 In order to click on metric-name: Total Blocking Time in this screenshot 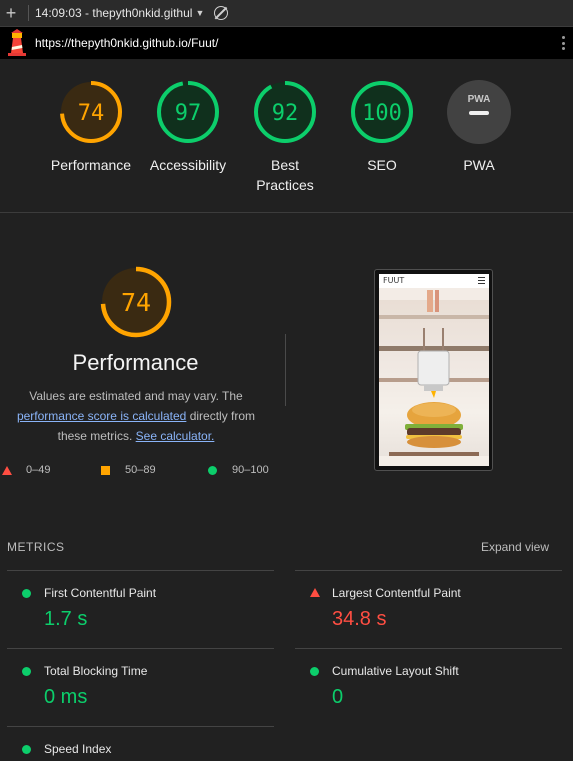, I will do `click(96, 671)`.